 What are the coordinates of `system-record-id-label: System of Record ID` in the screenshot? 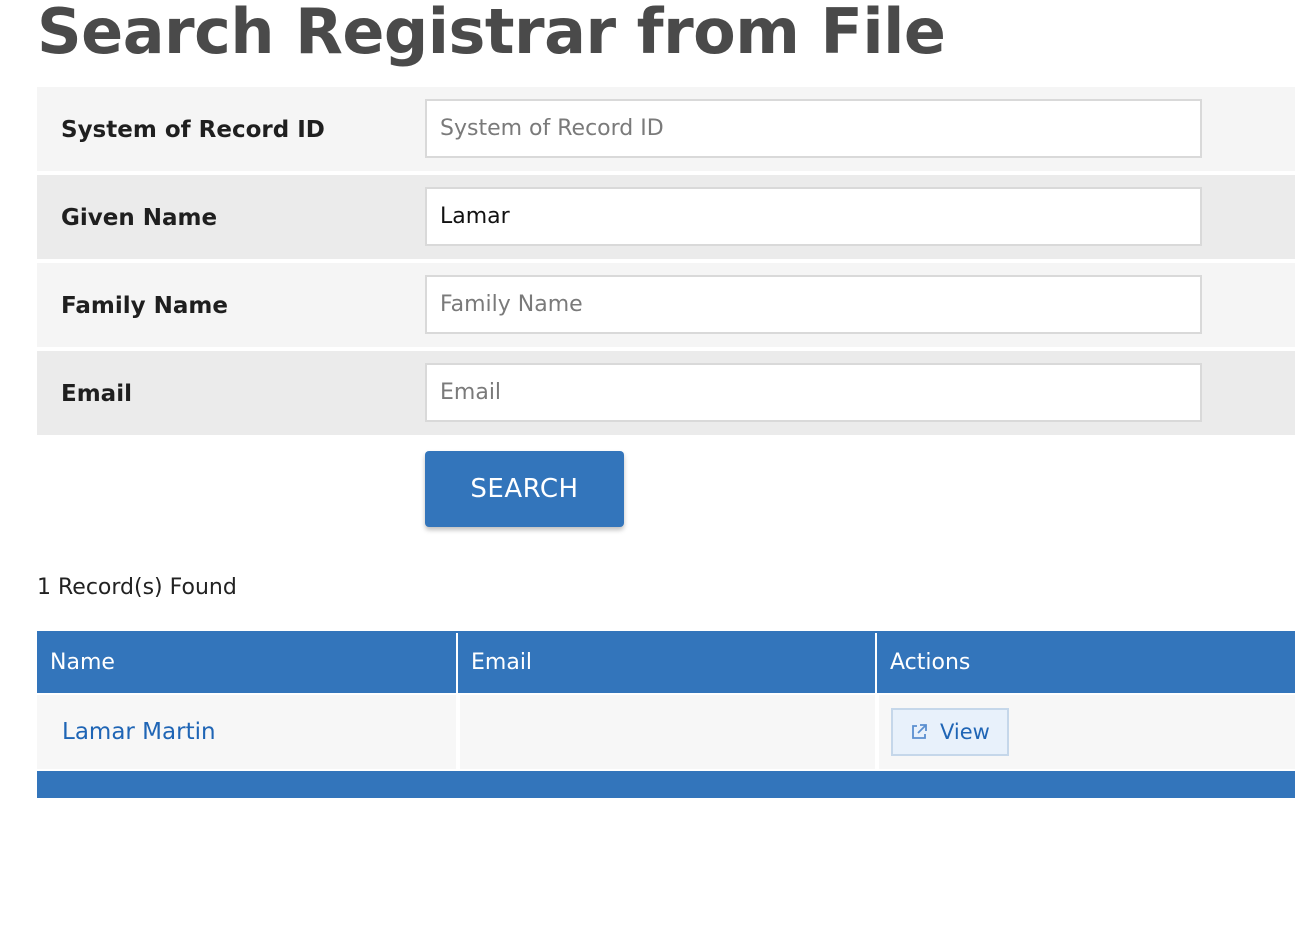 It's located at (193, 130).